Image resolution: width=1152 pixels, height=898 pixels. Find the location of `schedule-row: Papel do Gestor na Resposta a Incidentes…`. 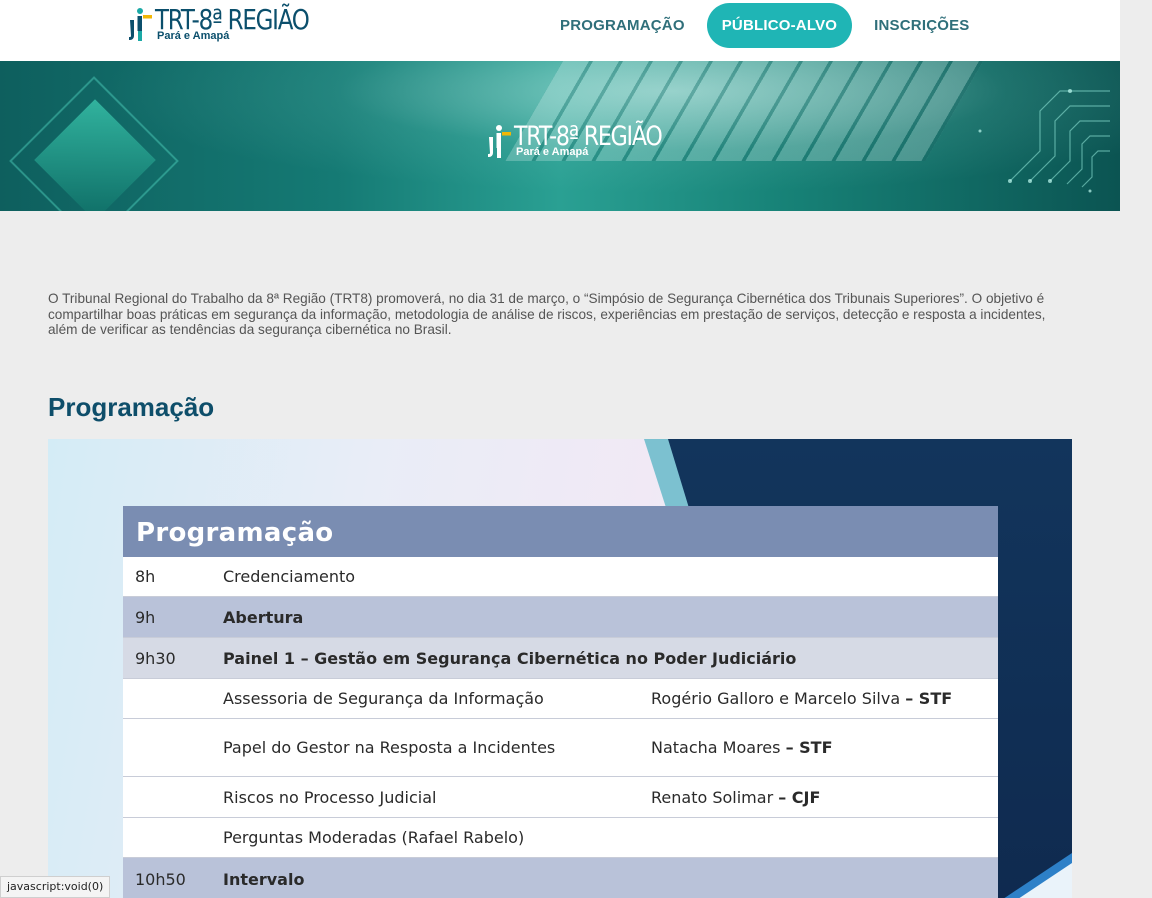

schedule-row: Papel do Gestor na Resposta a Incidentes… is located at coordinates (560, 748).